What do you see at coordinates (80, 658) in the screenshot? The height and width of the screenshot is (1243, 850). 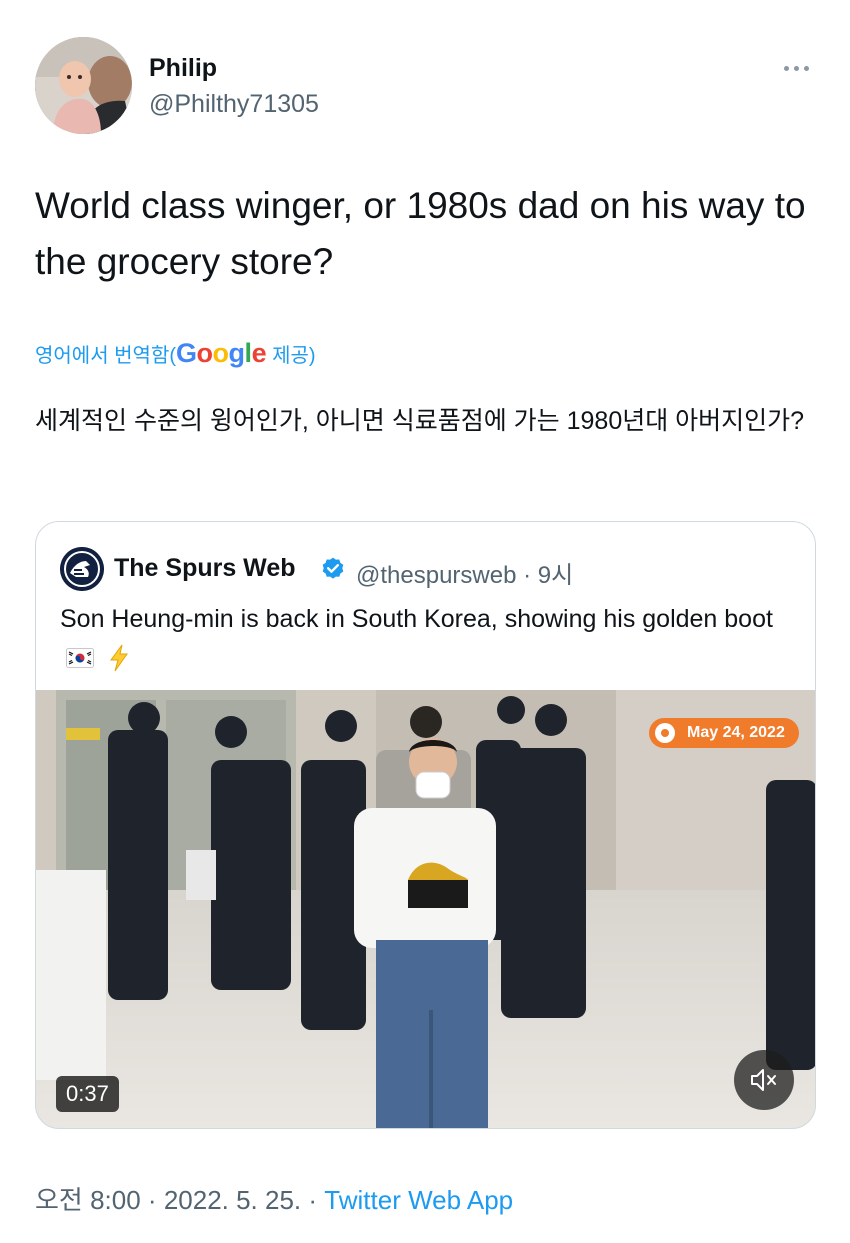 I see `flag-south-korea-icon` at bounding box center [80, 658].